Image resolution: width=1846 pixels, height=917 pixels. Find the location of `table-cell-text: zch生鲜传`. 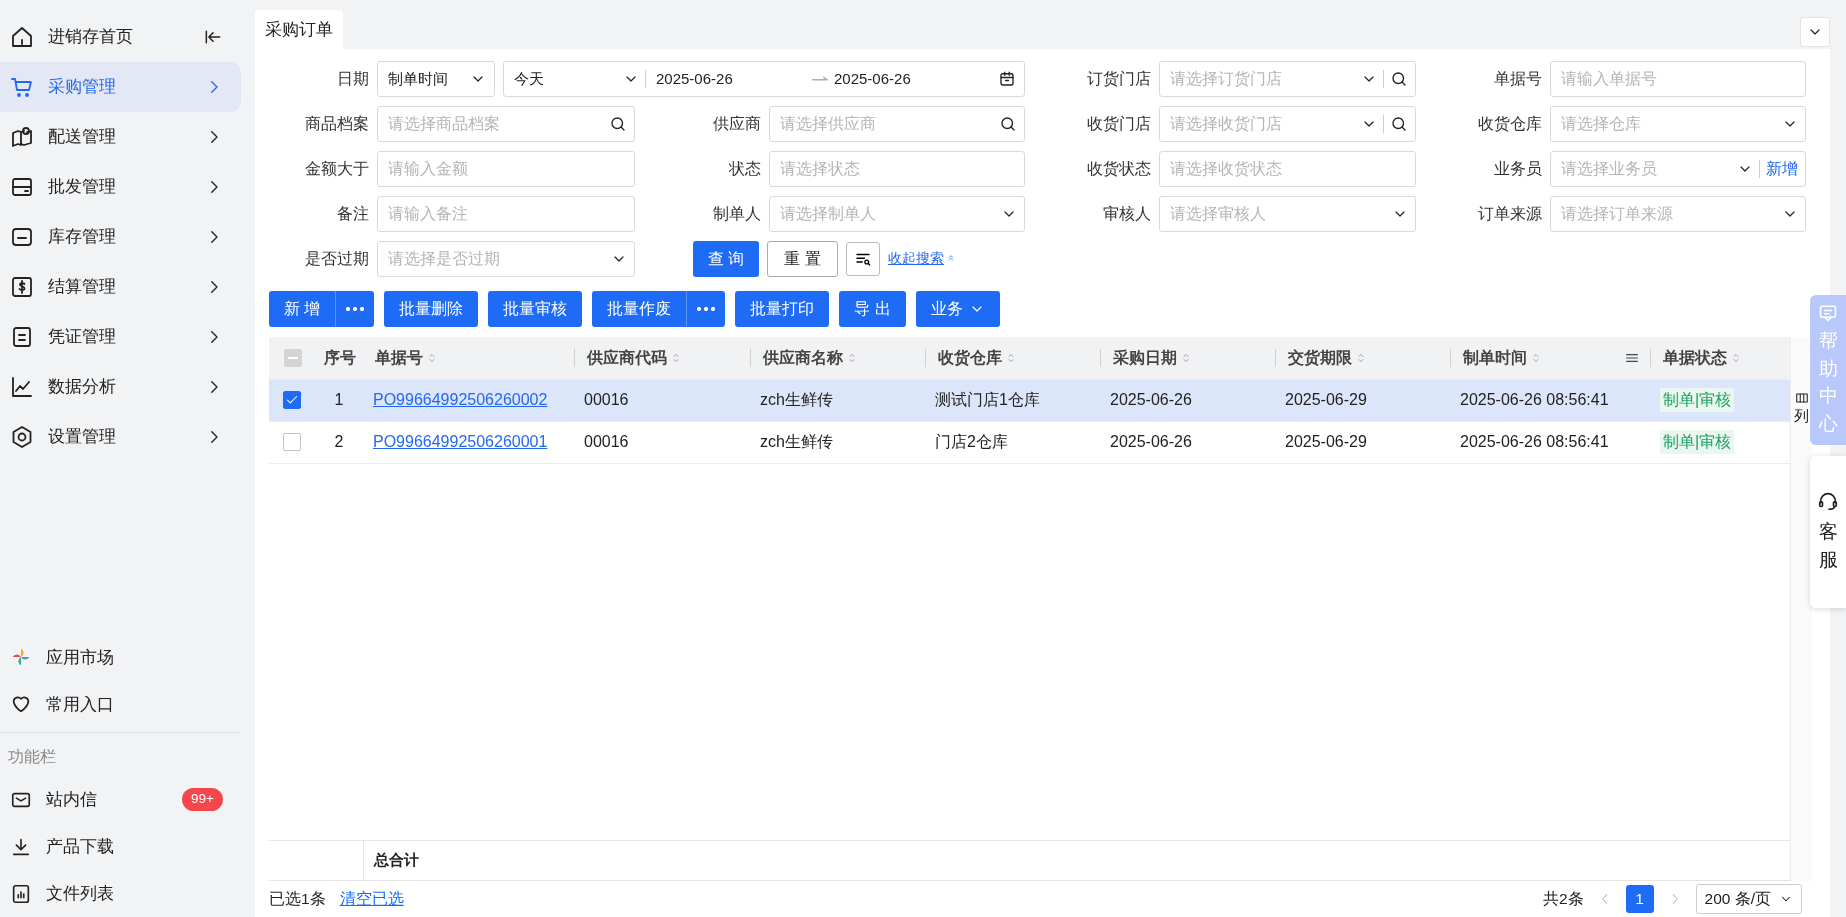

table-cell-text: zch生鲜传 is located at coordinates (796, 400).